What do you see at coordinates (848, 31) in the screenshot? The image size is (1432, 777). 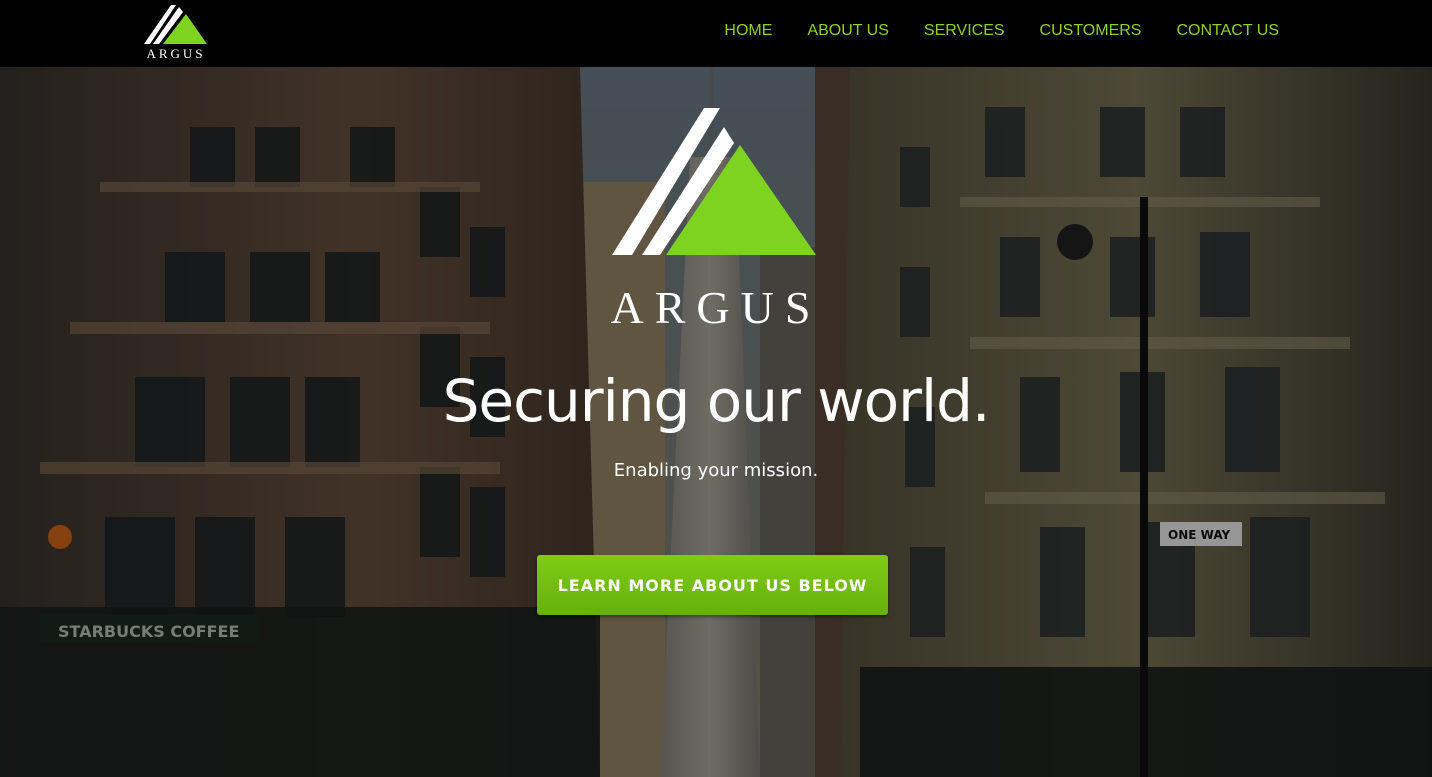 I see `nav-link-about-us: ABOUT US` at bounding box center [848, 31].